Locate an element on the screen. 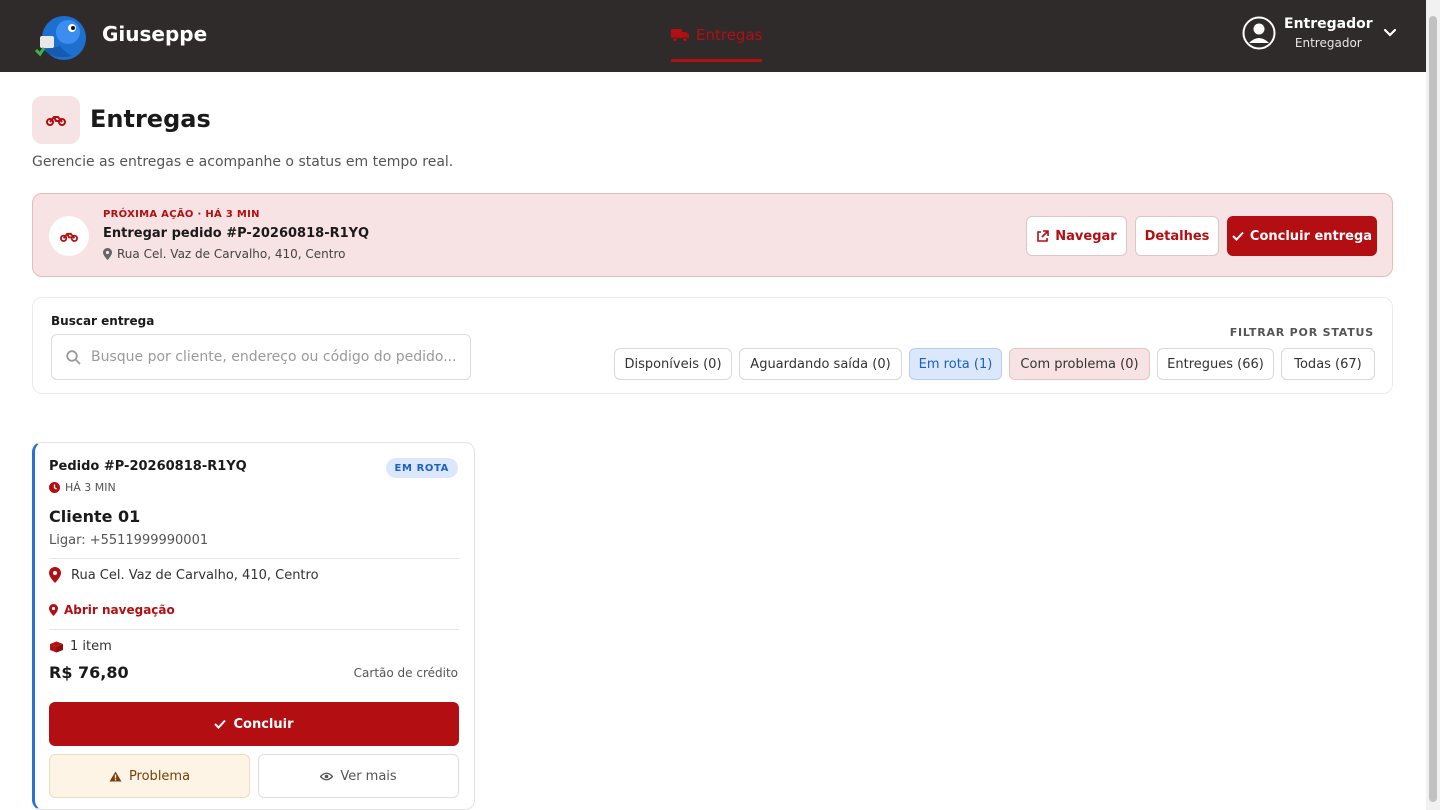 This screenshot has width=1440, height=810. card-order-id: Pedido #P-20260818-R1YQ is located at coordinates (148, 466).